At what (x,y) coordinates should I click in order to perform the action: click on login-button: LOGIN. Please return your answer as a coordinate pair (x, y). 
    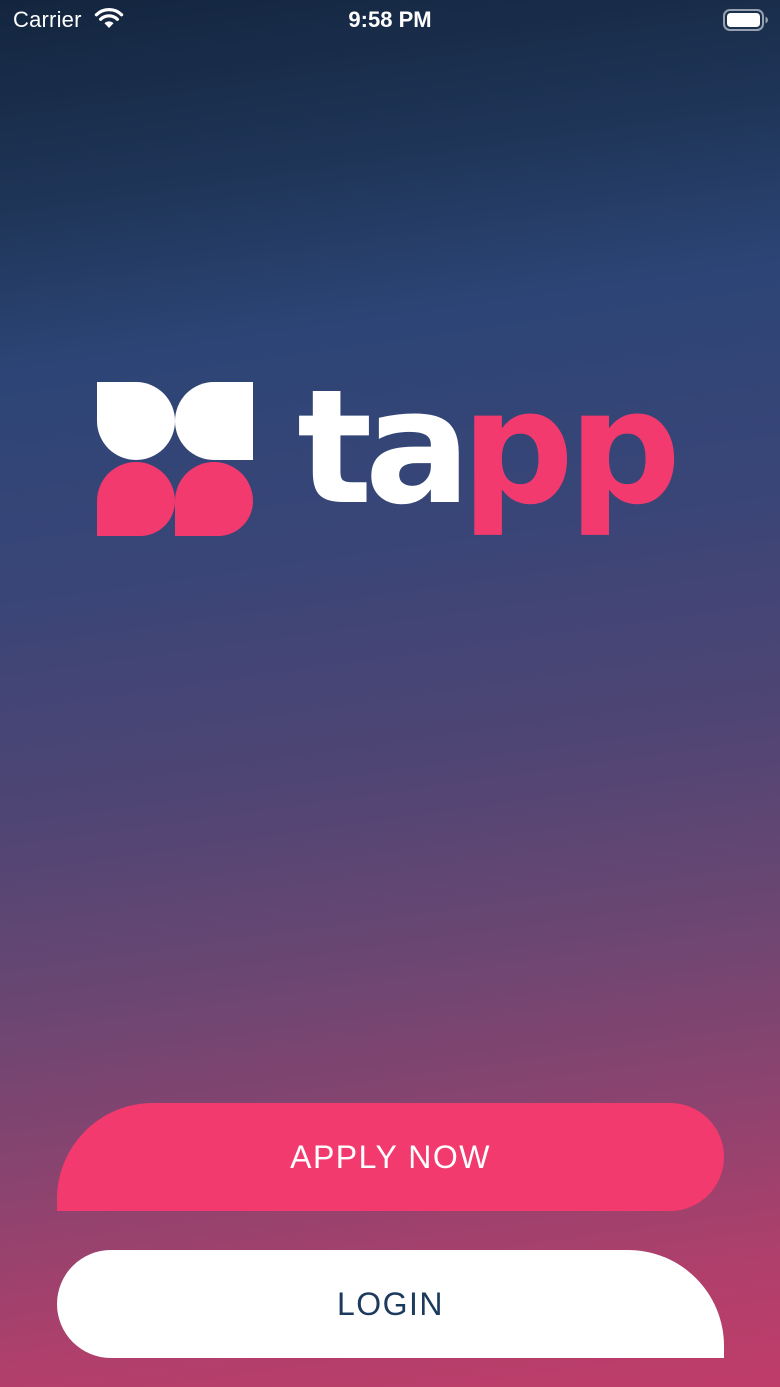
    Looking at the image, I should click on (390, 1304).